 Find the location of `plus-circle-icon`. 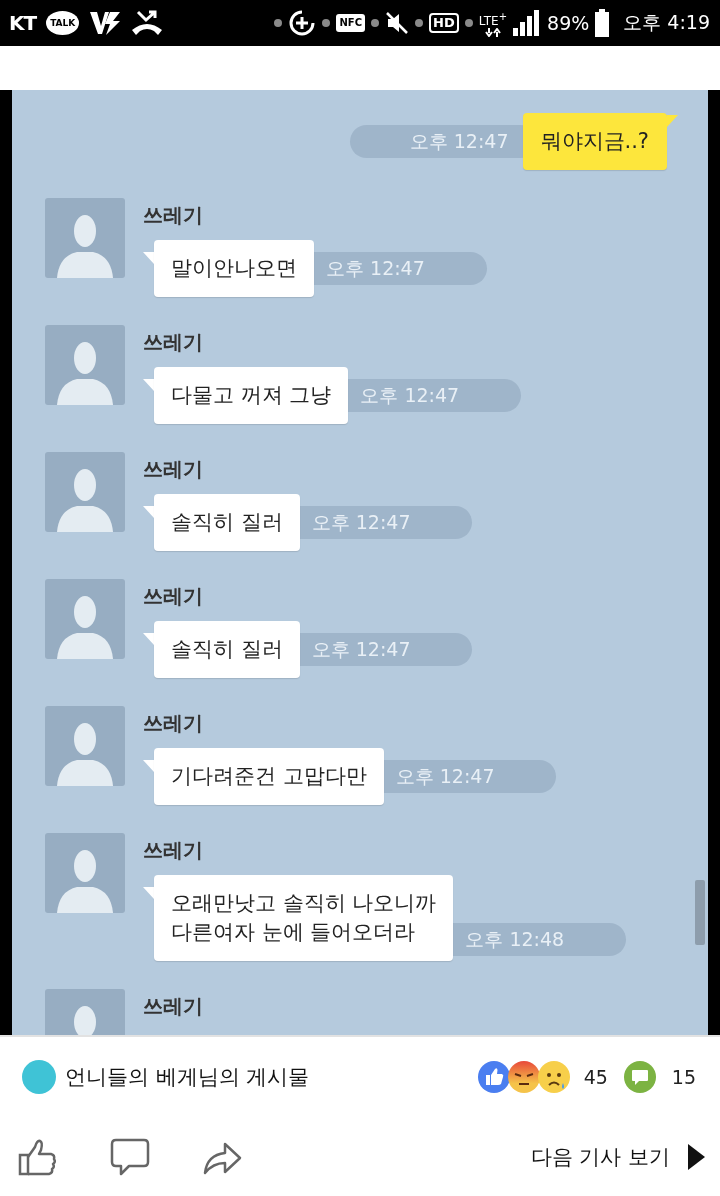

plus-circle-icon is located at coordinates (302, 23).